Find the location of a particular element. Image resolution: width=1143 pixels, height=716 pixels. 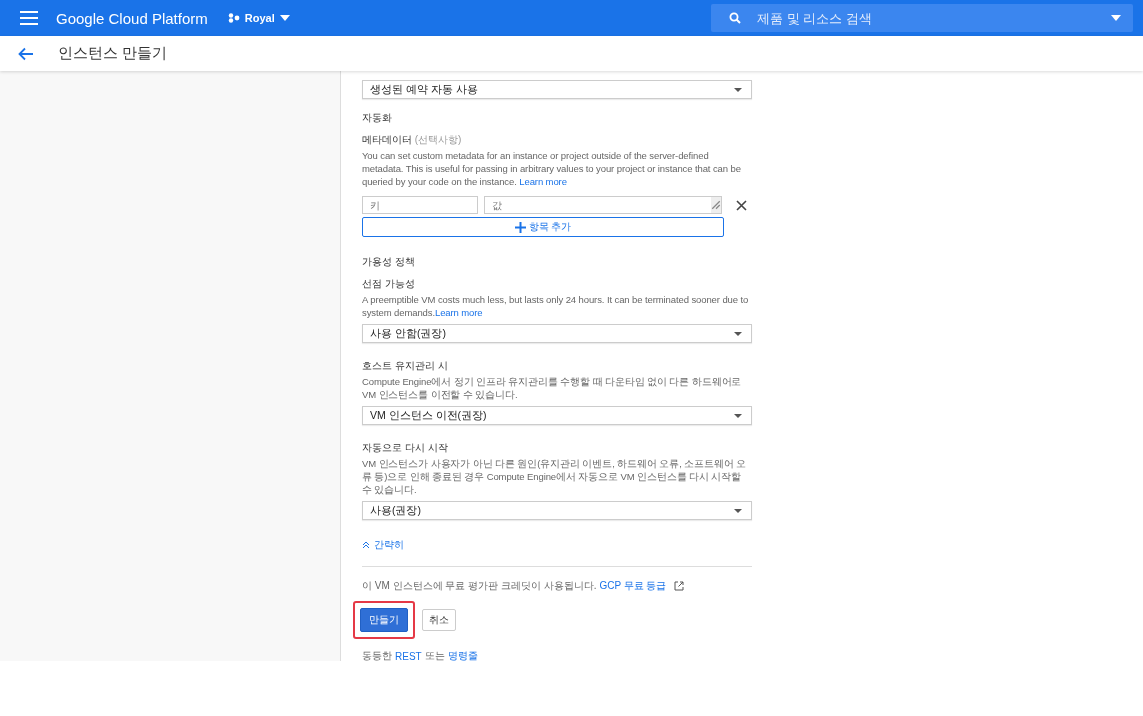

section-heading: 가용성 정책 is located at coordinates (389, 262).